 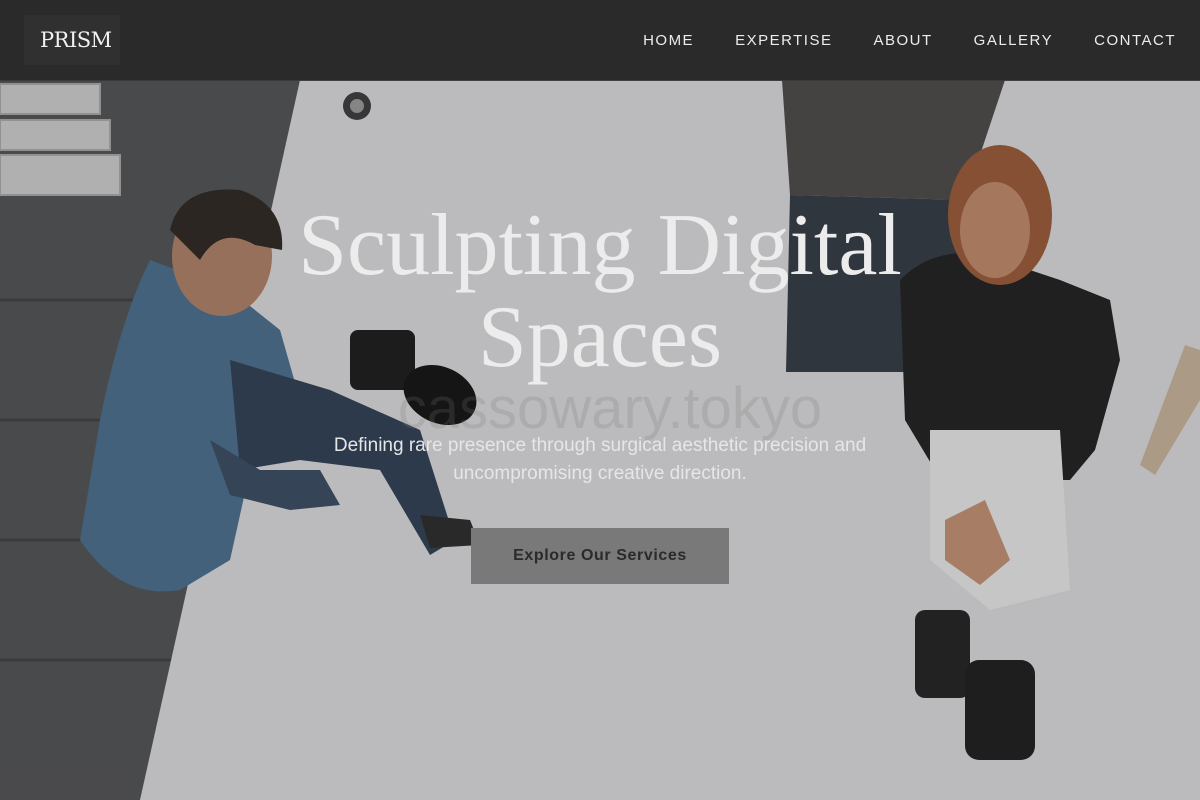 What do you see at coordinates (1013, 40) in the screenshot?
I see `nav-gallery-link: GALLERY` at bounding box center [1013, 40].